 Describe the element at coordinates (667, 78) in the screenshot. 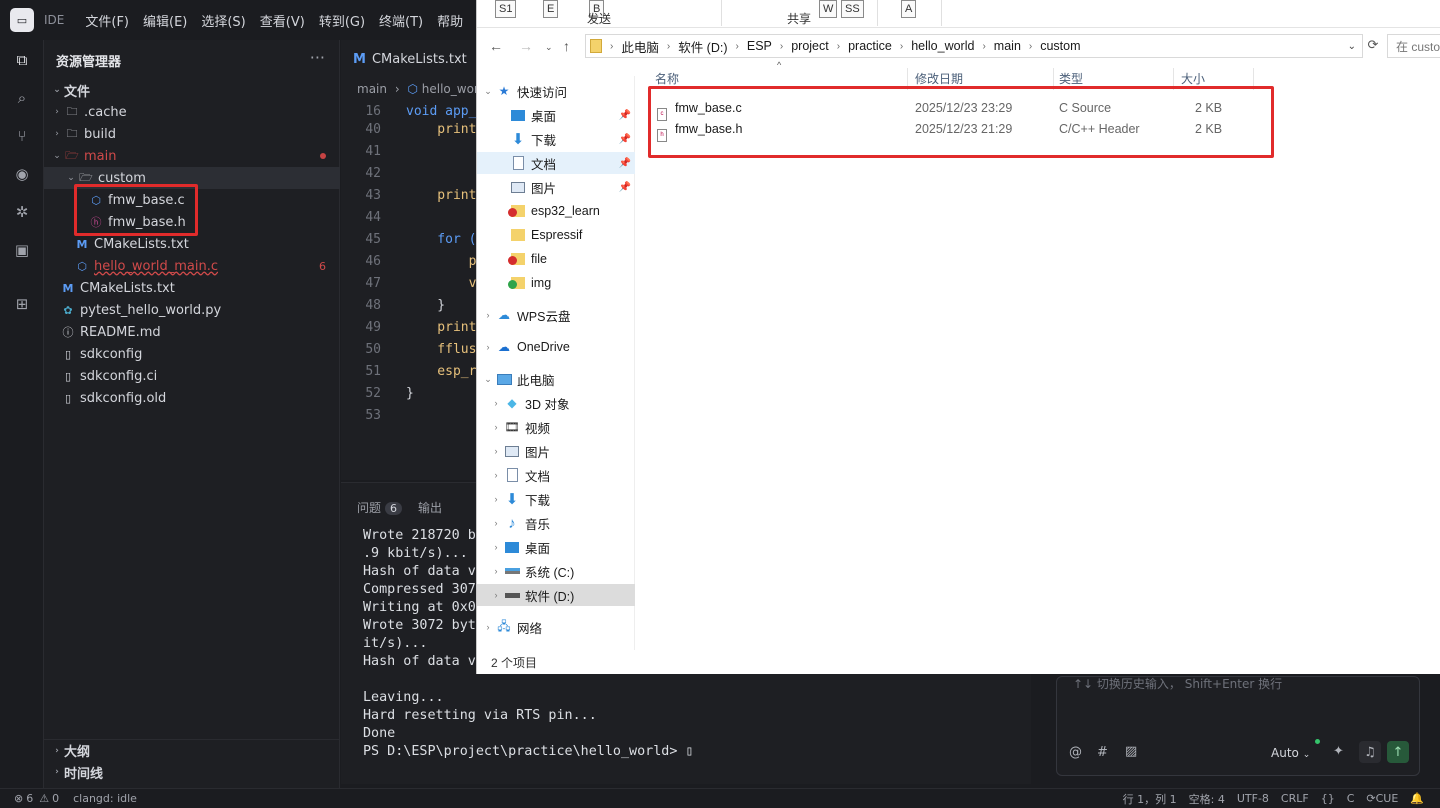

I see `column-name: 名称` at that location.